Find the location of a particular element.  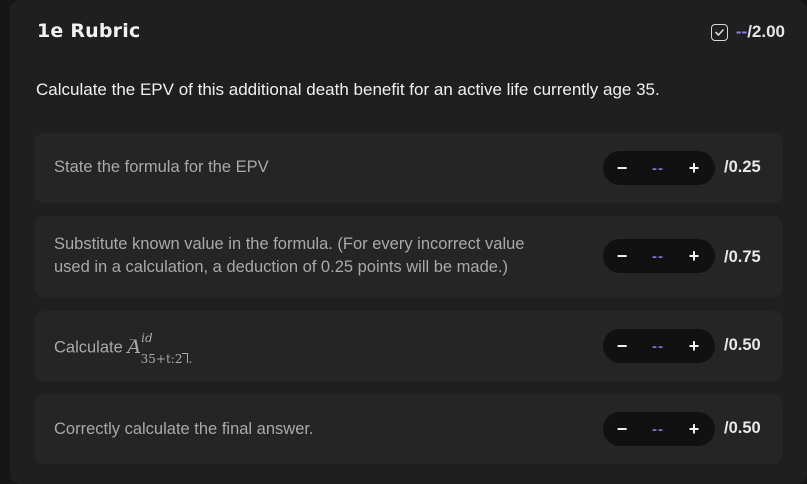

rubric-item-text: Calculate ‾ A id35+t:2. is located at coordinates (129, 348).